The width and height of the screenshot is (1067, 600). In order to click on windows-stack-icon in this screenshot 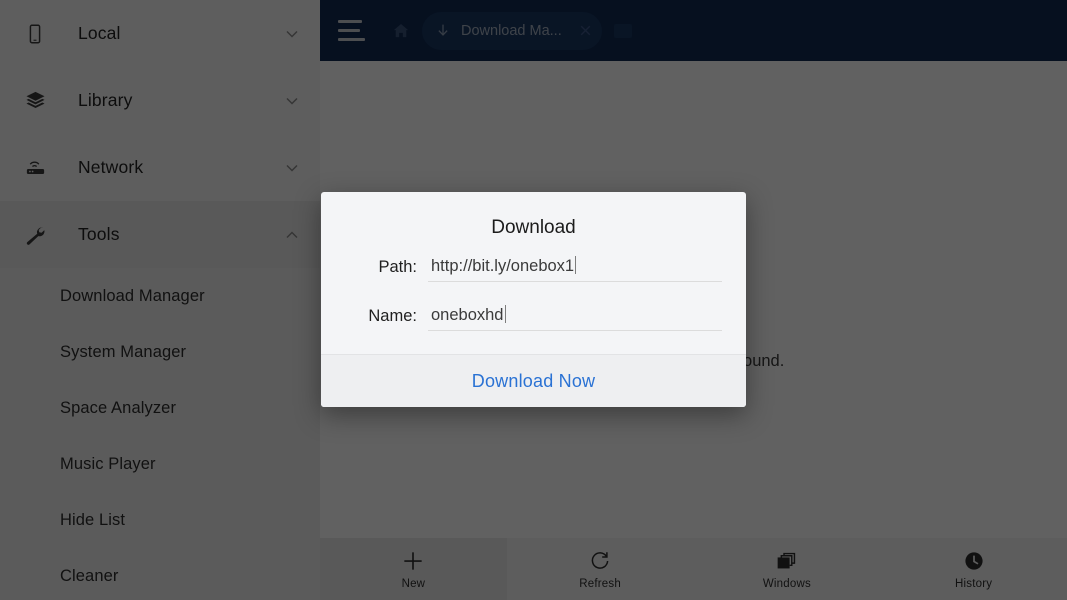, I will do `click(786, 561)`.